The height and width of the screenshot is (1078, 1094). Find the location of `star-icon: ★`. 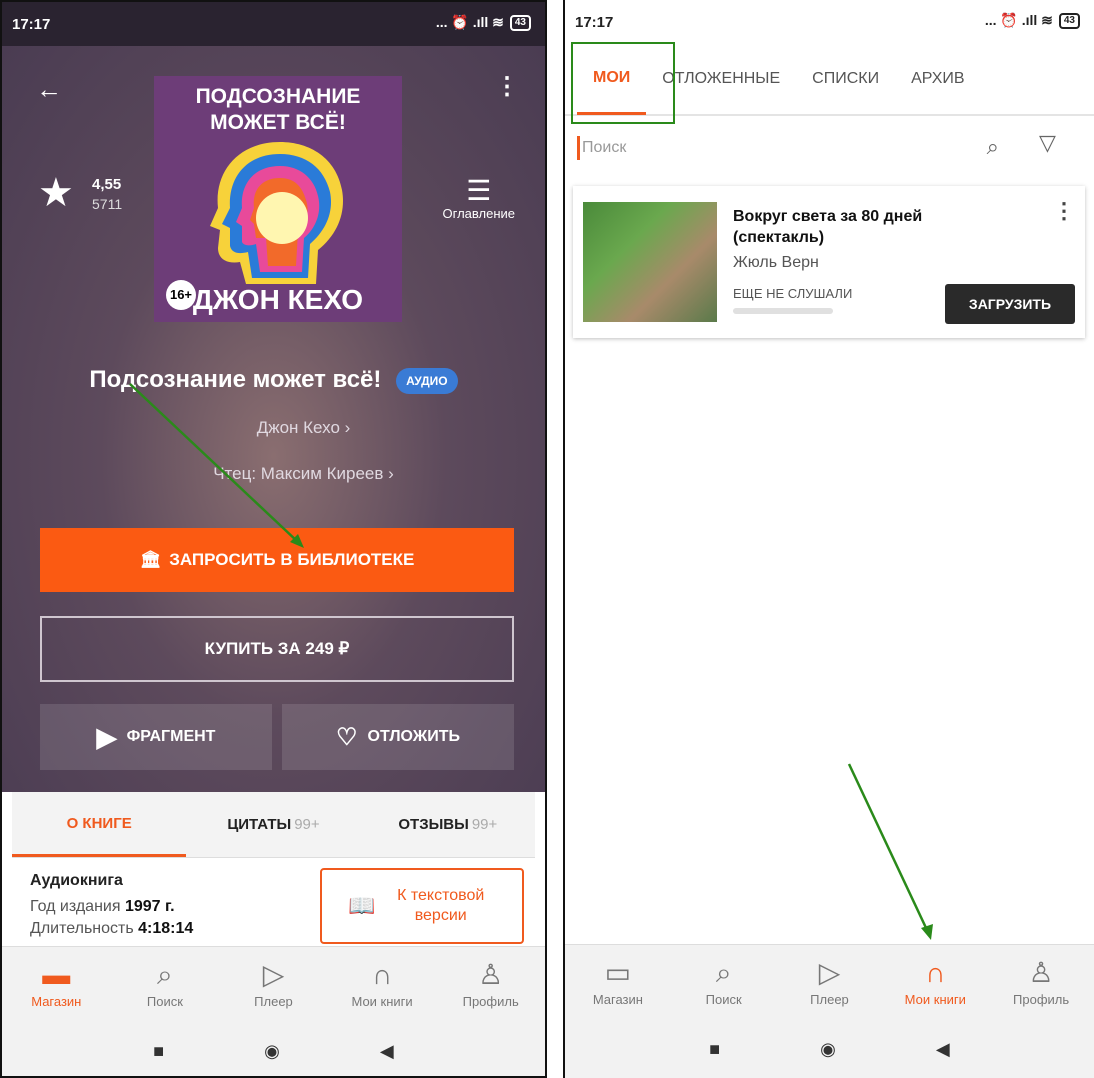

star-icon: ★ is located at coordinates (56, 193).